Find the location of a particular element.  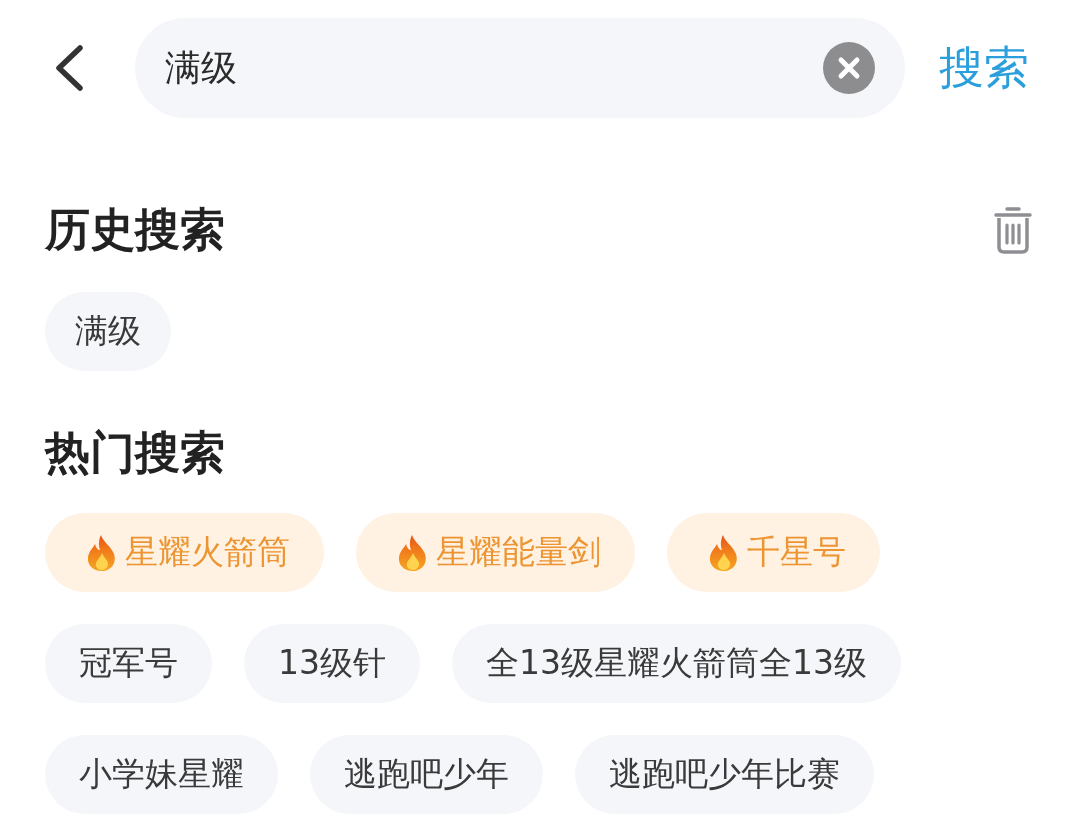

chip-label: 星耀火箭筒 is located at coordinates (207, 552).